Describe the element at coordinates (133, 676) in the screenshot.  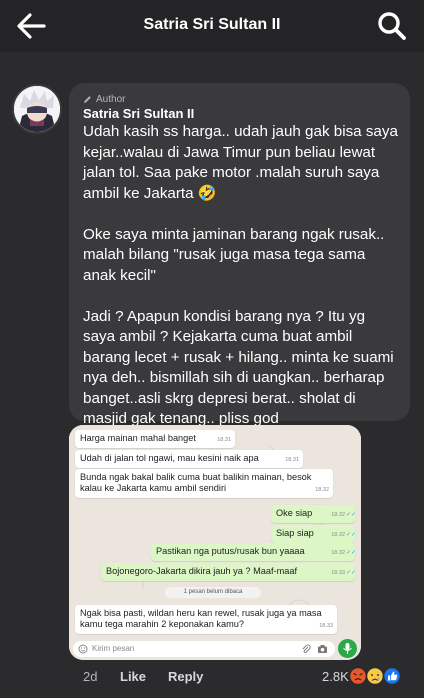
I see `like-button: Like` at that location.